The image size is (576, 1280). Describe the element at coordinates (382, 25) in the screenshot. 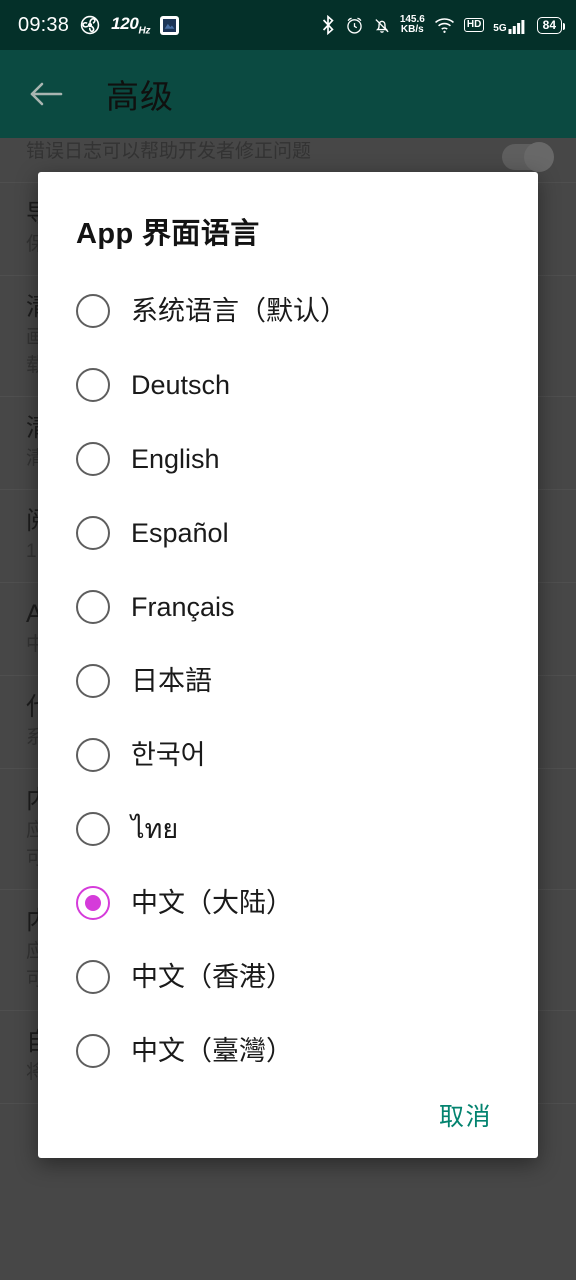

I see `bell-muted-icon` at that location.